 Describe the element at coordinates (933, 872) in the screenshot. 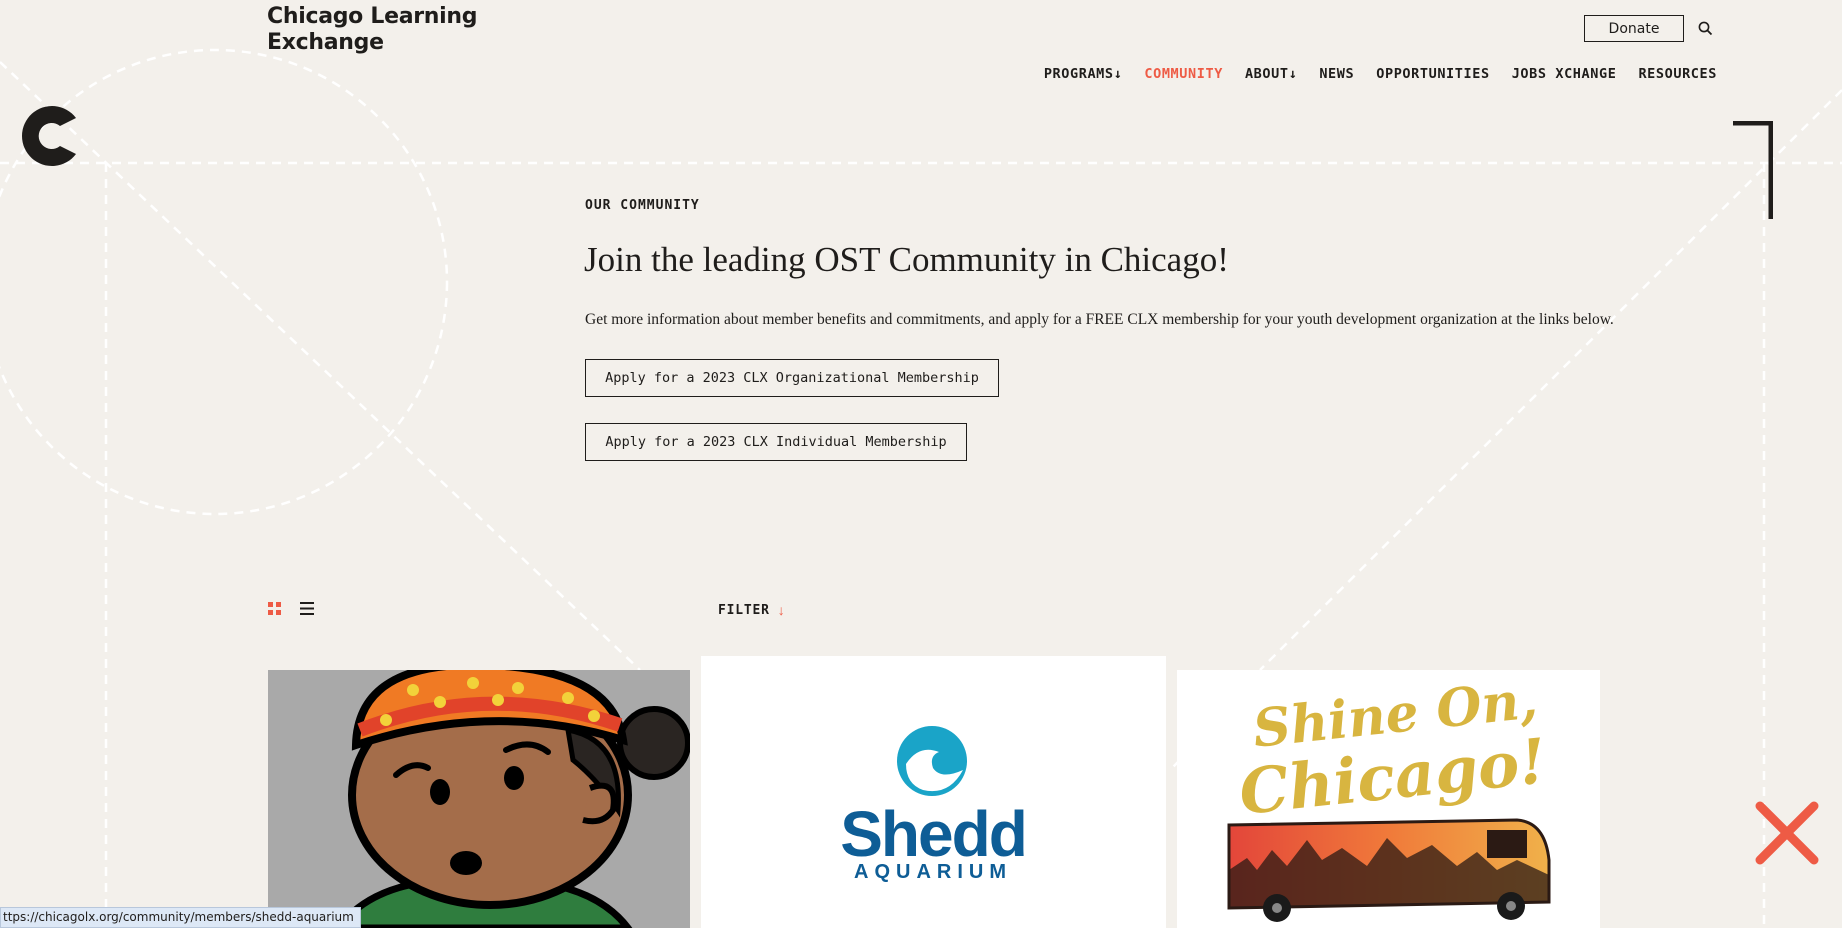

I see `shedd-logo-subword: AQUARIUM` at that location.